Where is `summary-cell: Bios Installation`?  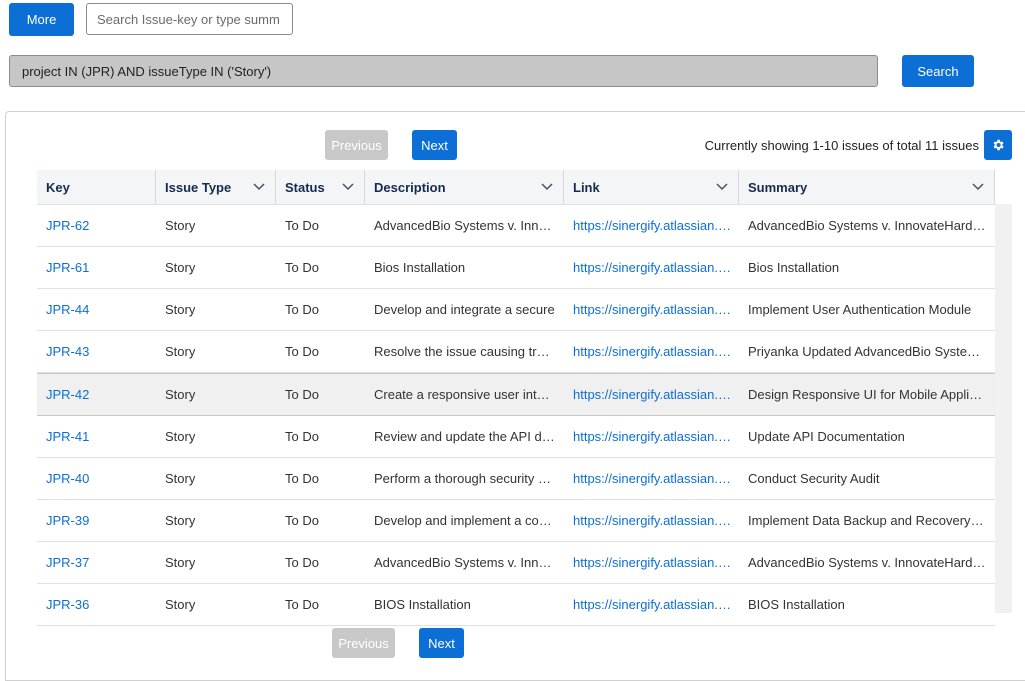 summary-cell: Bios Installation is located at coordinates (794, 267).